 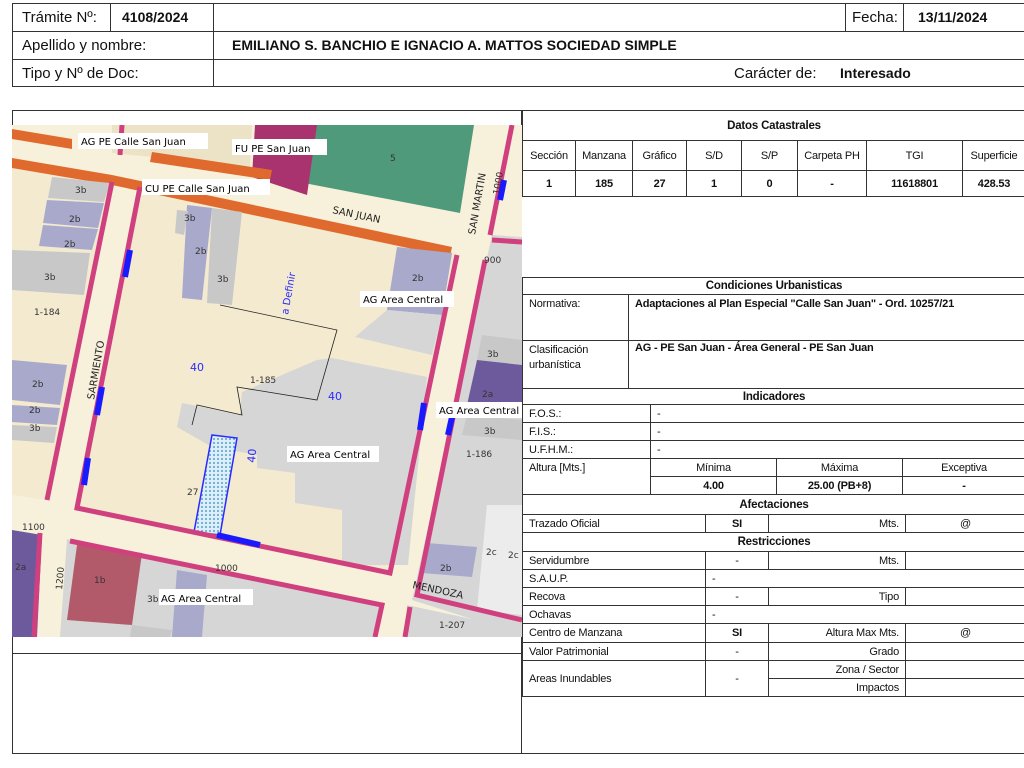 What do you see at coordinates (737, 596) in the screenshot?
I see `recova-value: -` at bounding box center [737, 596].